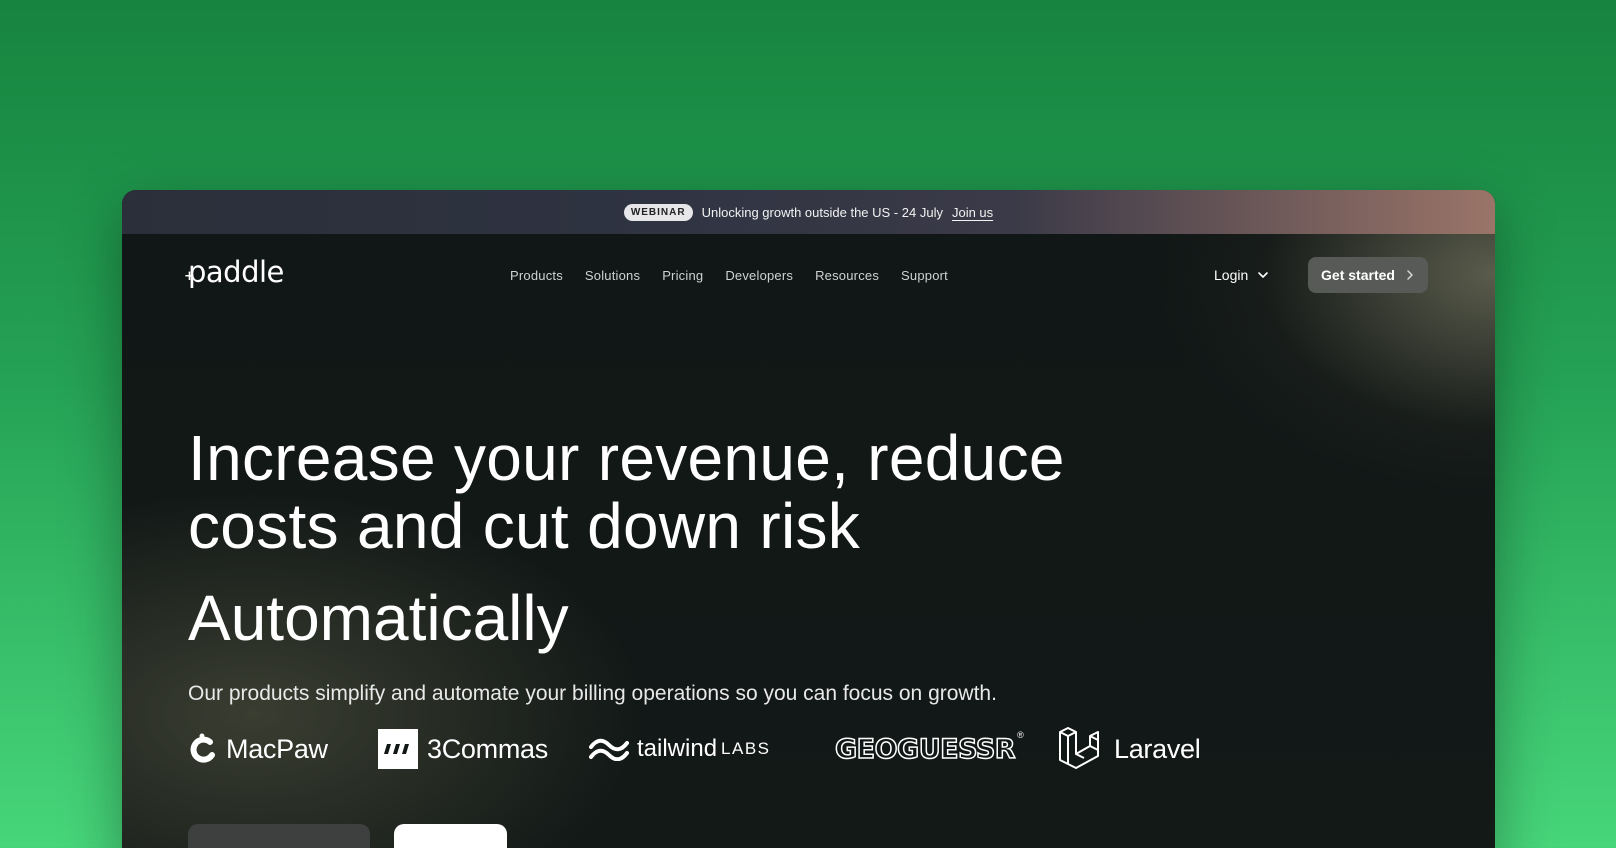  What do you see at coordinates (202, 748) in the screenshot?
I see `macpaw-icon` at bounding box center [202, 748].